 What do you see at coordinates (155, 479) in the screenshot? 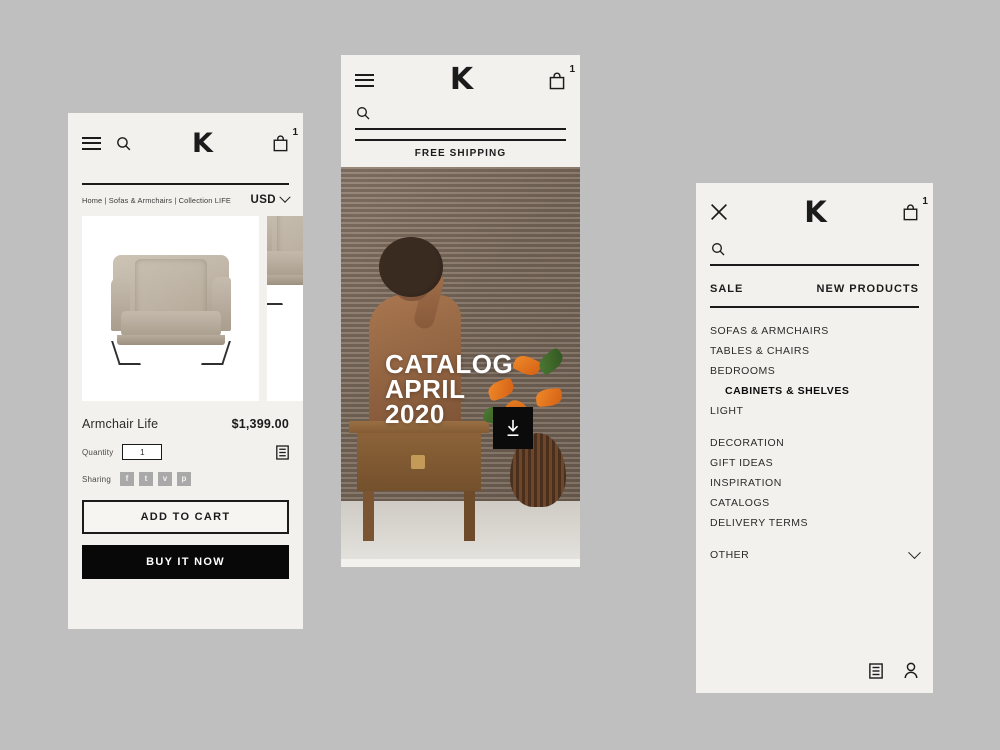
I see `share-icon-group: f t v p` at bounding box center [155, 479].